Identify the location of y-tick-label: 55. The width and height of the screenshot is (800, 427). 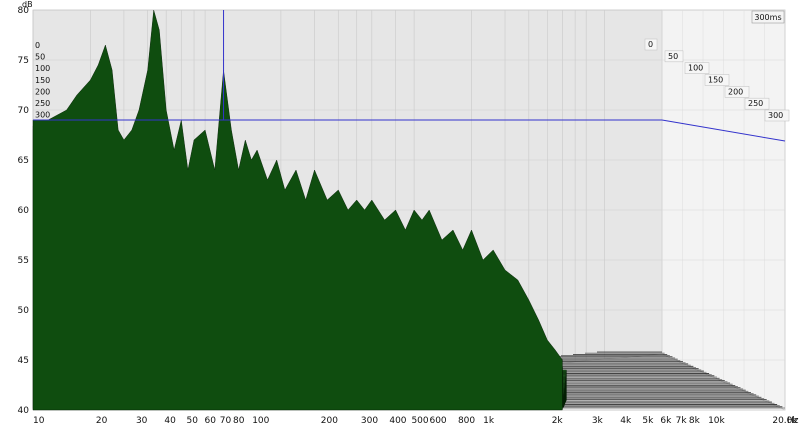
(23, 261).